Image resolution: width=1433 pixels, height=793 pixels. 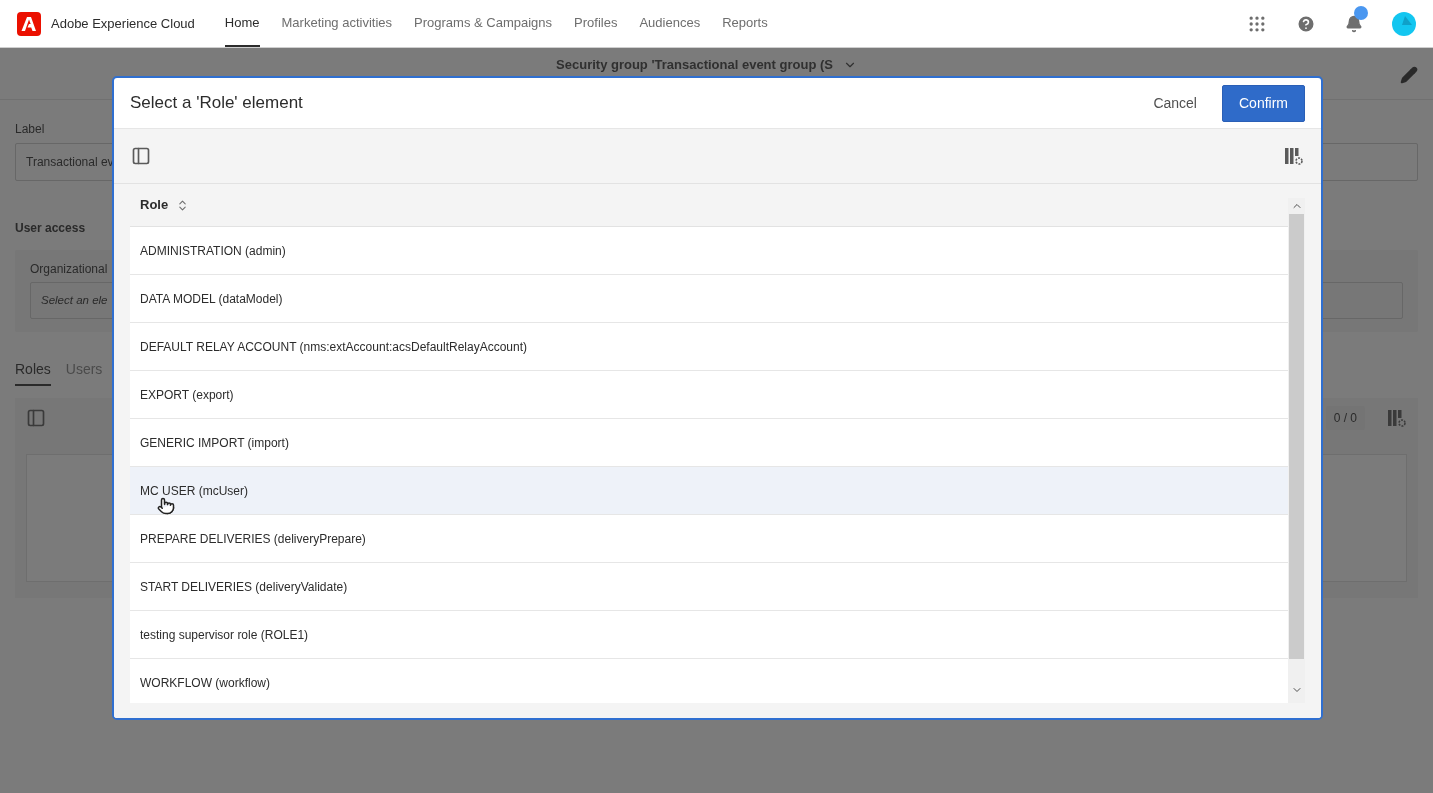 What do you see at coordinates (596, 23) in the screenshot?
I see `nav-link: Profiles` at bounding box center [596, 23].